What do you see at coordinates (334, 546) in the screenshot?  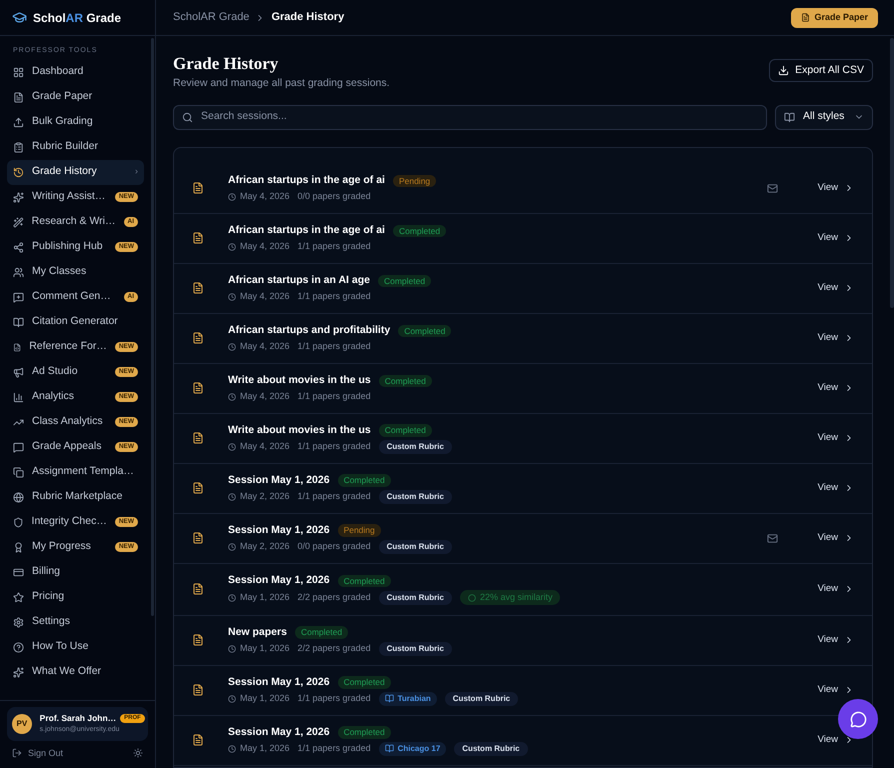 I see `papers-count: 0/0 papers graded` at bounding box center [334, 546].